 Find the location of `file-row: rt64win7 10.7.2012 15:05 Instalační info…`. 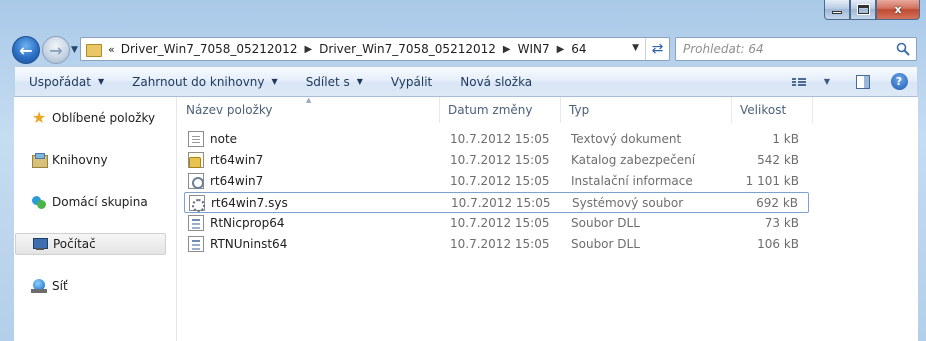

file-row: rt64win7 10.7.2012 15:05 Instalační info… is located at coordinates (496, 181).